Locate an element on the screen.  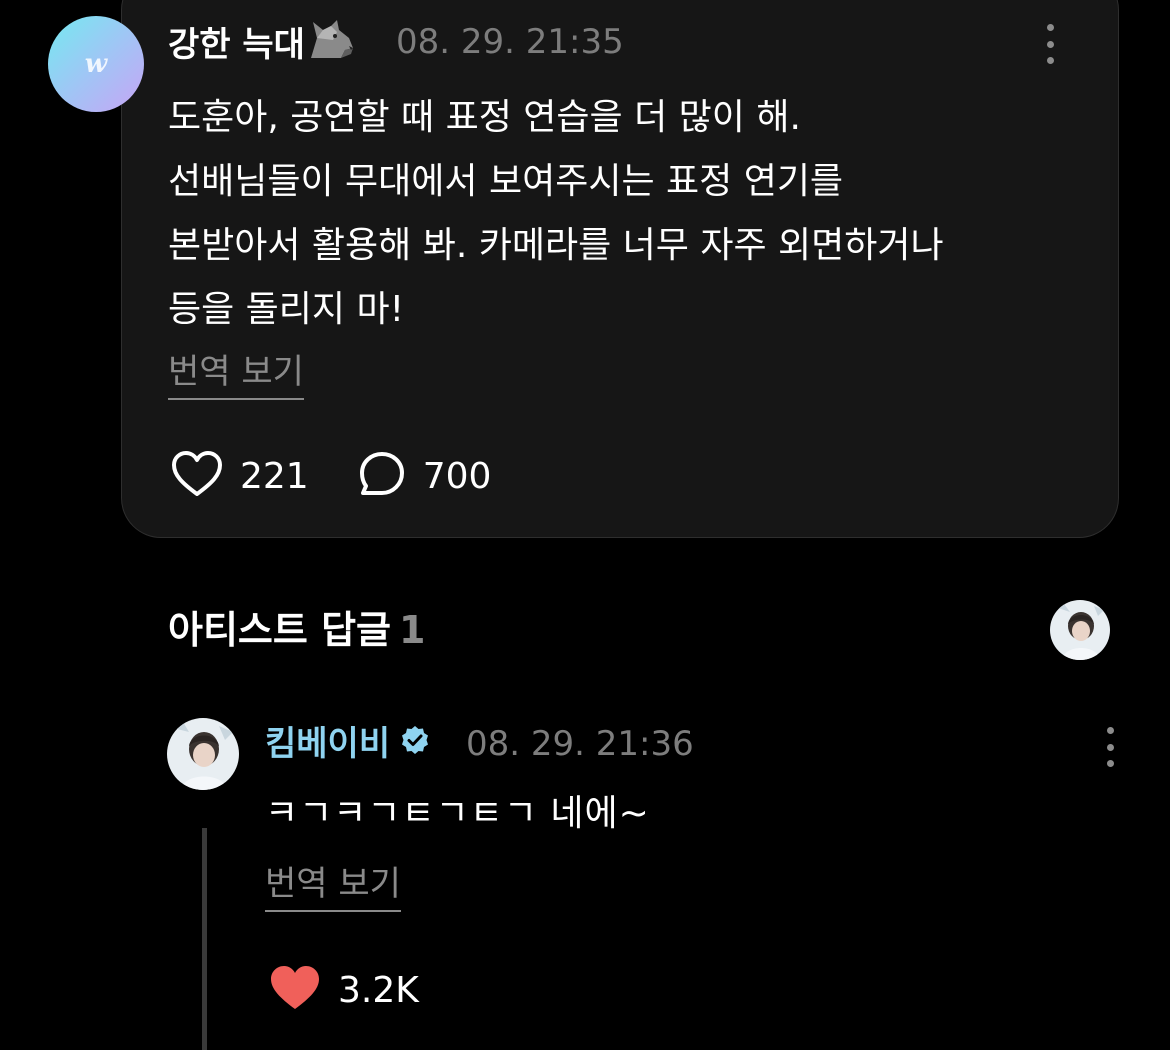
comment-bubble-icon is located at coordinates (382, 476).